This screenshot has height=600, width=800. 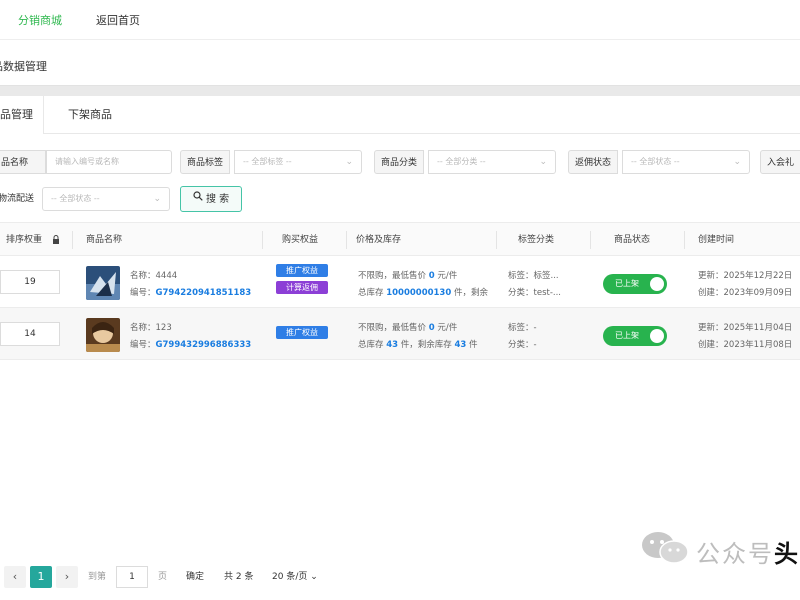 I want to click on search-button: 搜 索, so click(x=211, y=199).